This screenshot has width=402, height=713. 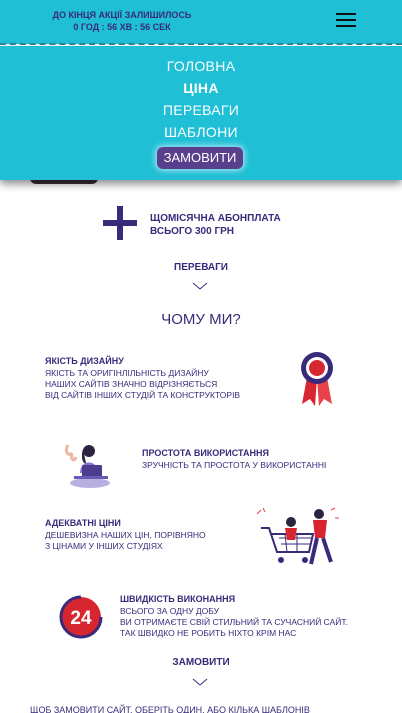 I want to click on feature-line: ТАК ШВИДКО НЕ РОБИТЬ НІХТО КРІМ НАС, so click(x=208, y=633).